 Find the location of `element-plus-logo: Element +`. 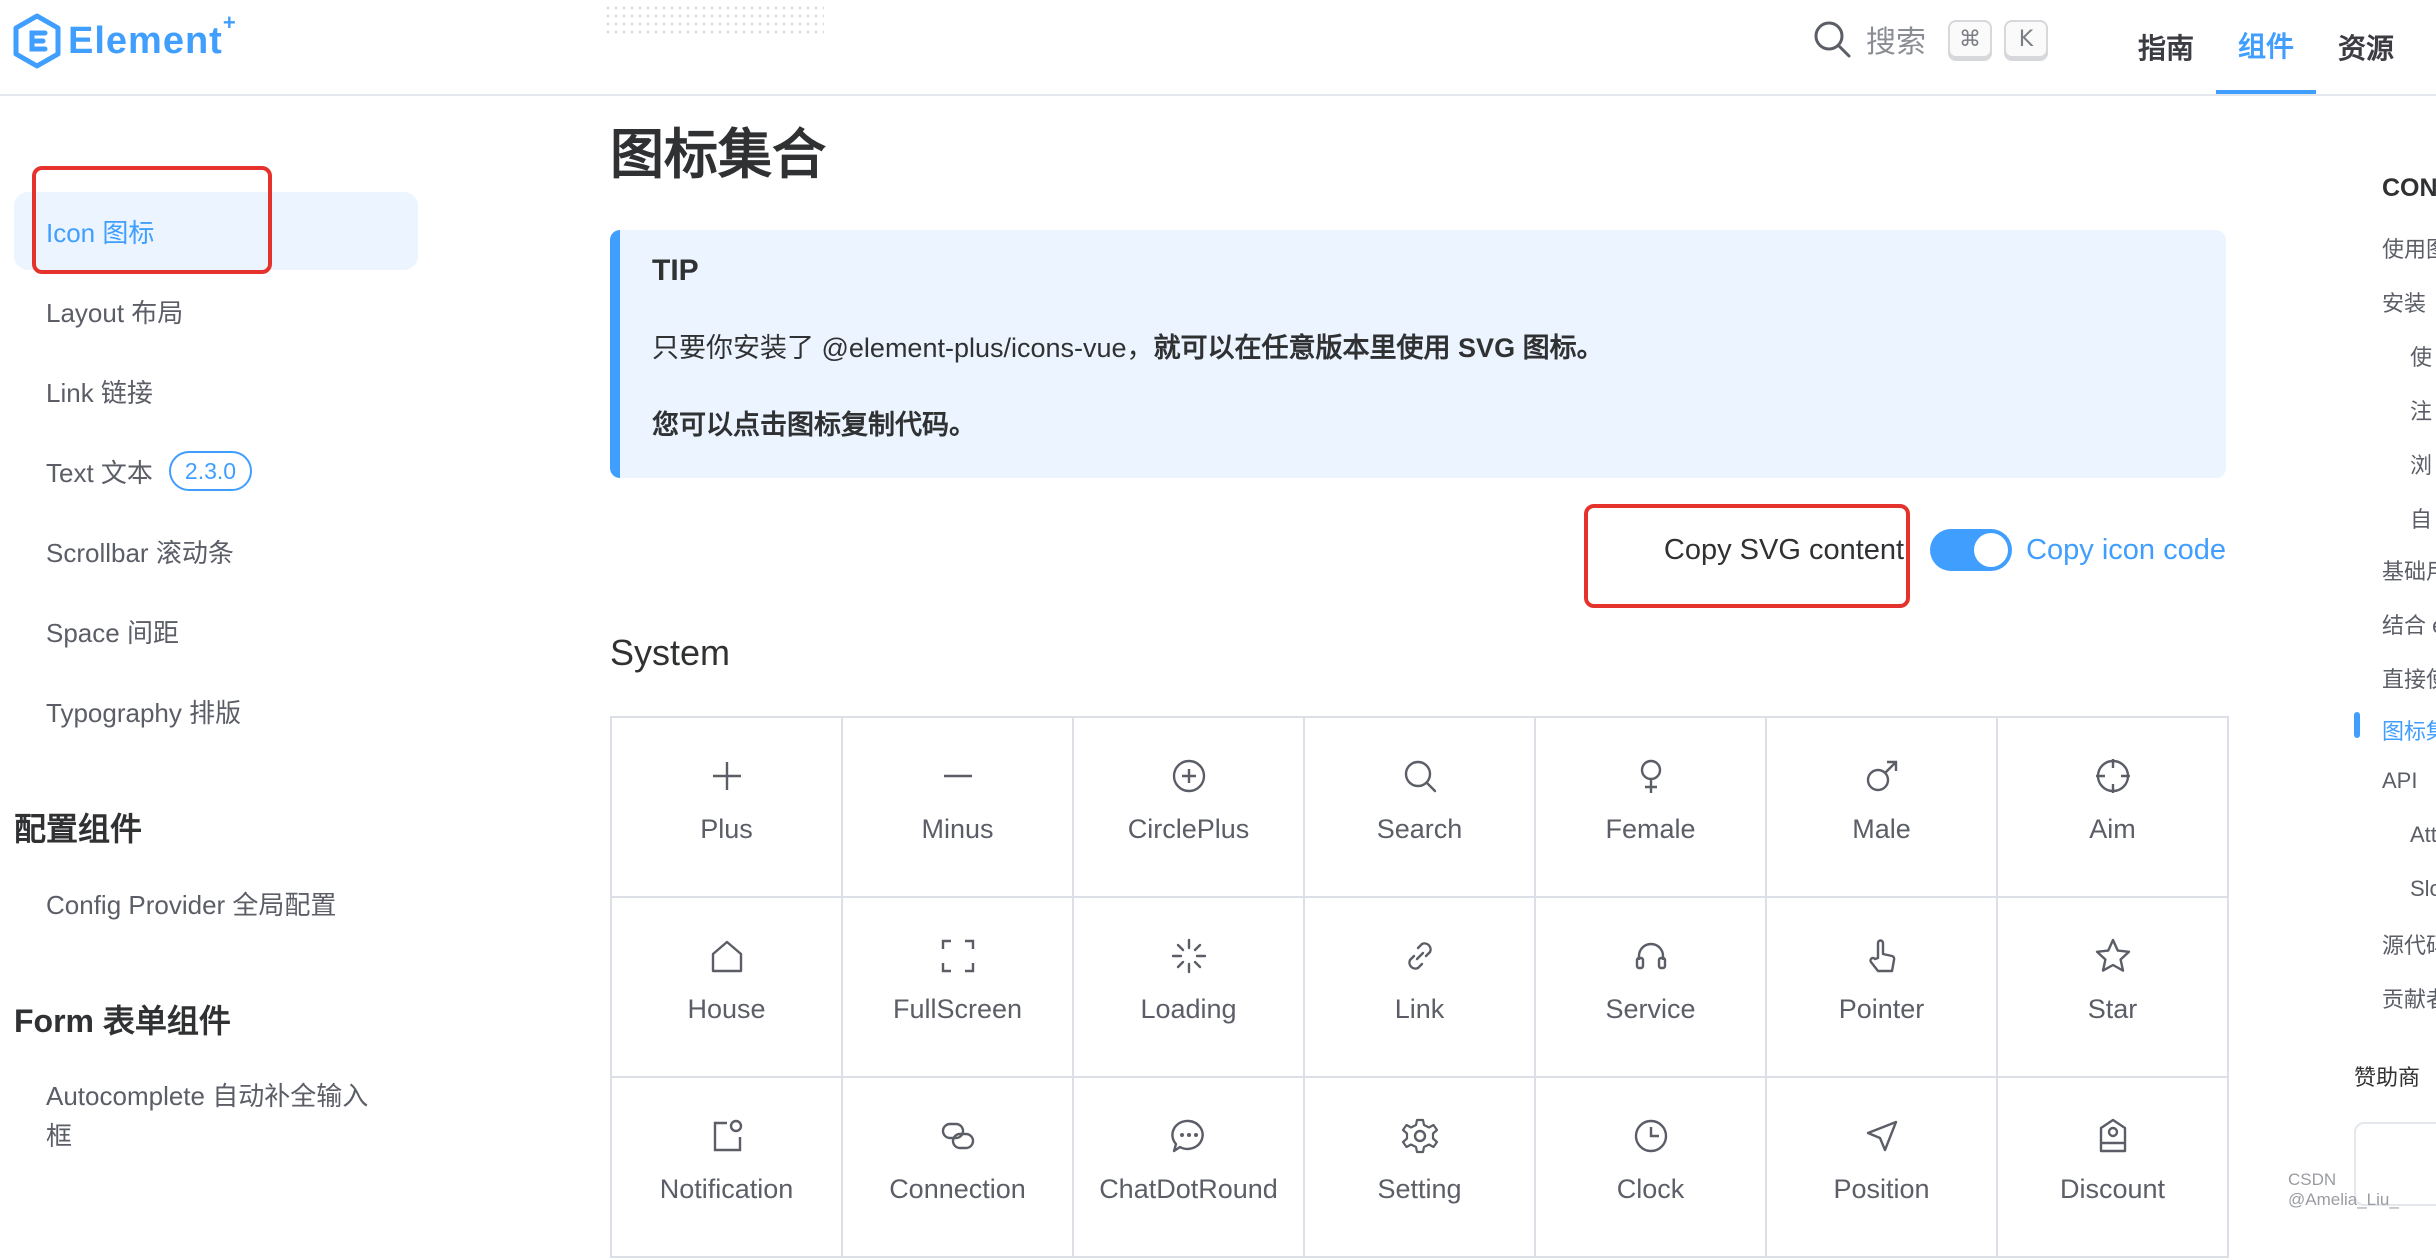

element-plus-logo: Element + is located at coordinates (124, 41).